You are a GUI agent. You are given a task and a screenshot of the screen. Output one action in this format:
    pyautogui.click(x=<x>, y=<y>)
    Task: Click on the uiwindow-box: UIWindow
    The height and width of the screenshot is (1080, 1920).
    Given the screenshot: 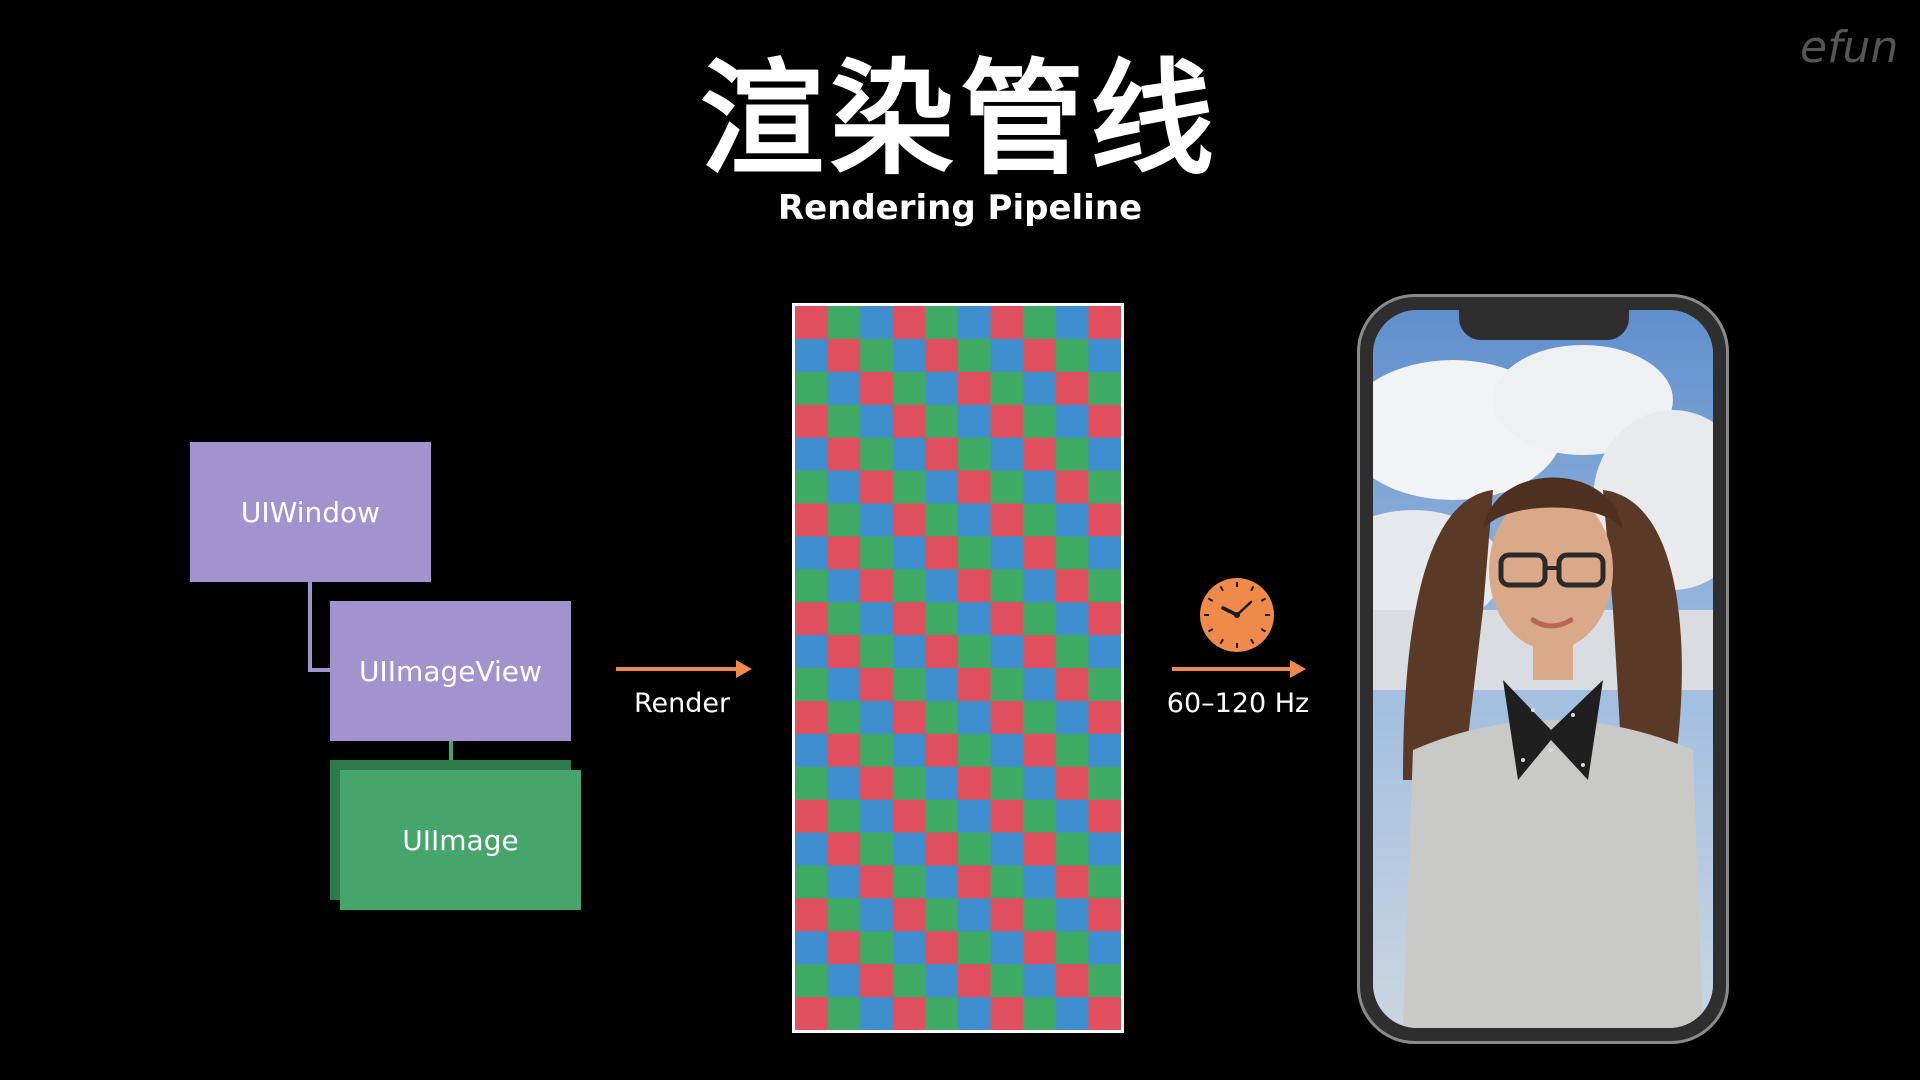 What is the action you would take?
    pyautogui.click(x=310, y=512)
    